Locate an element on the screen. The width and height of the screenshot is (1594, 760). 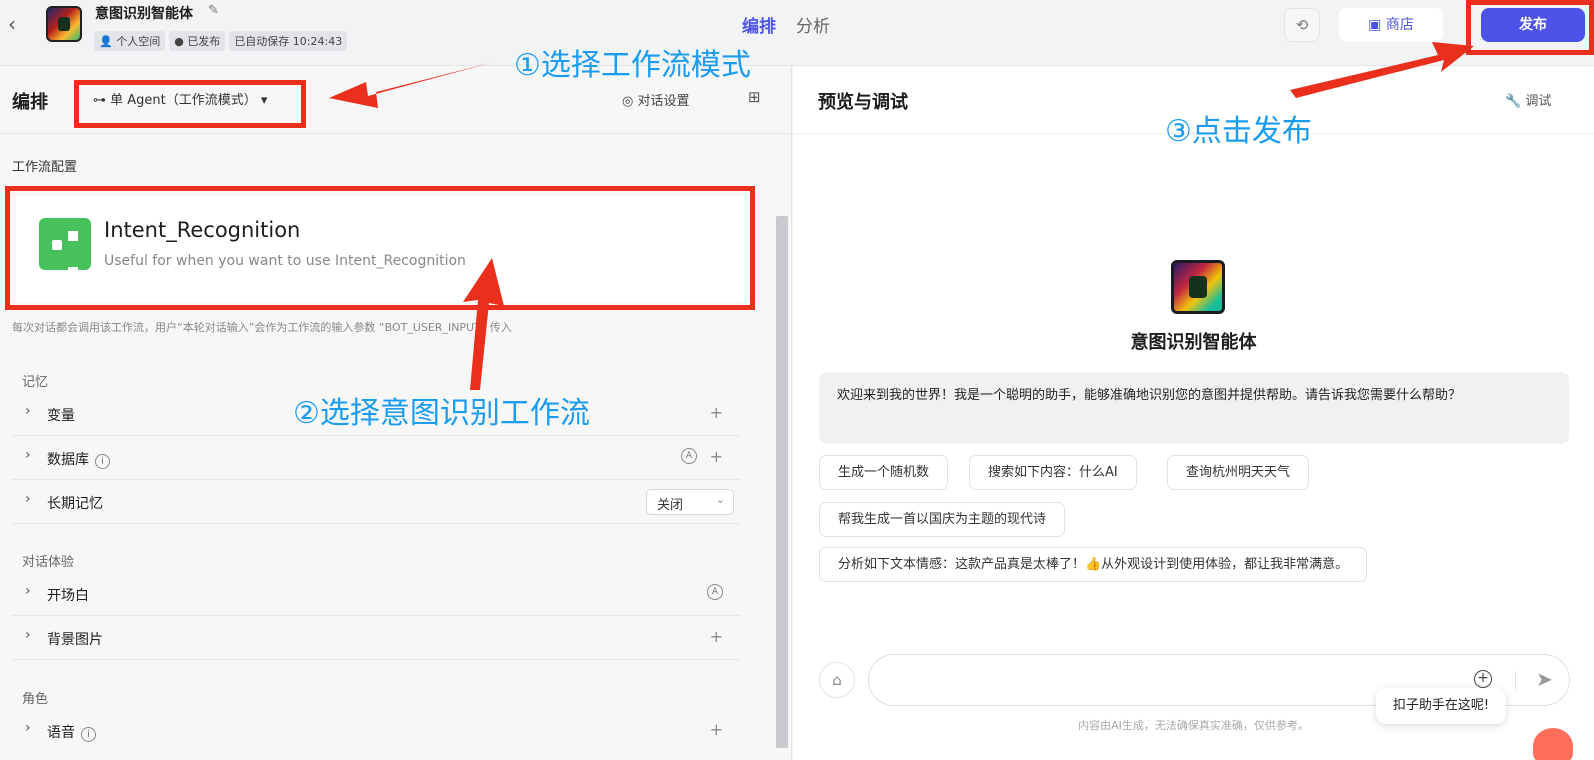
bot-avatar-small is located at coordinates (64, 24).